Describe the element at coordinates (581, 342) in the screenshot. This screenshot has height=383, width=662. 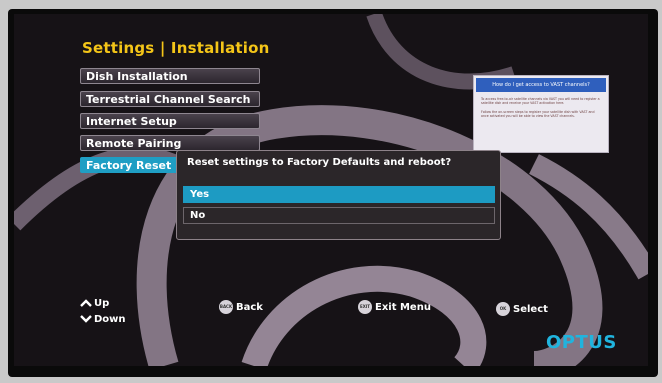
I see `optus-logo: OPTUS` at that location.